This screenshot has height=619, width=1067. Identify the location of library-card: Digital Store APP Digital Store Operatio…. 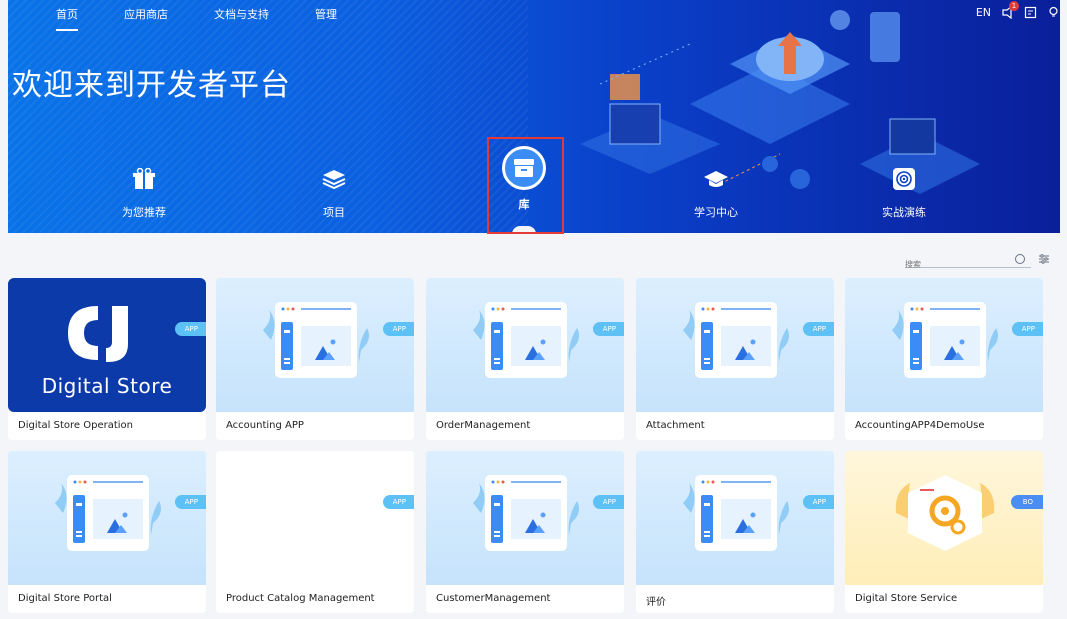
(107, 359).